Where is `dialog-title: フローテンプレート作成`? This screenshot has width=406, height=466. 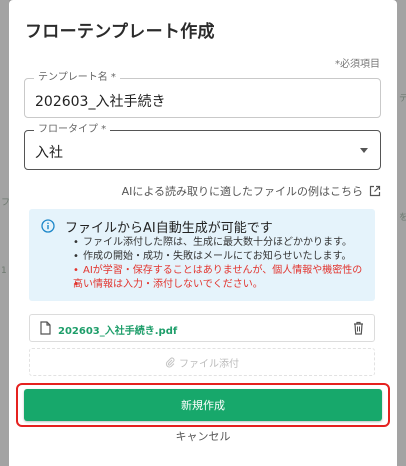 dialog-title: フローテンプレート作成 is located at coordinates (120, 32).